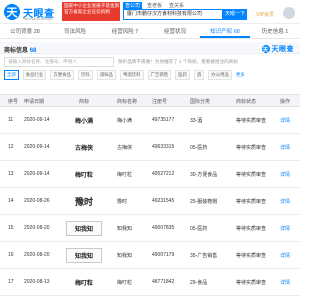 The width and height of the screenshot is (320, 300). What do you see at coordinates (125, 121) in the screenshot?
I see `cell-name: 梅小满` at bounding box center [125, 121].